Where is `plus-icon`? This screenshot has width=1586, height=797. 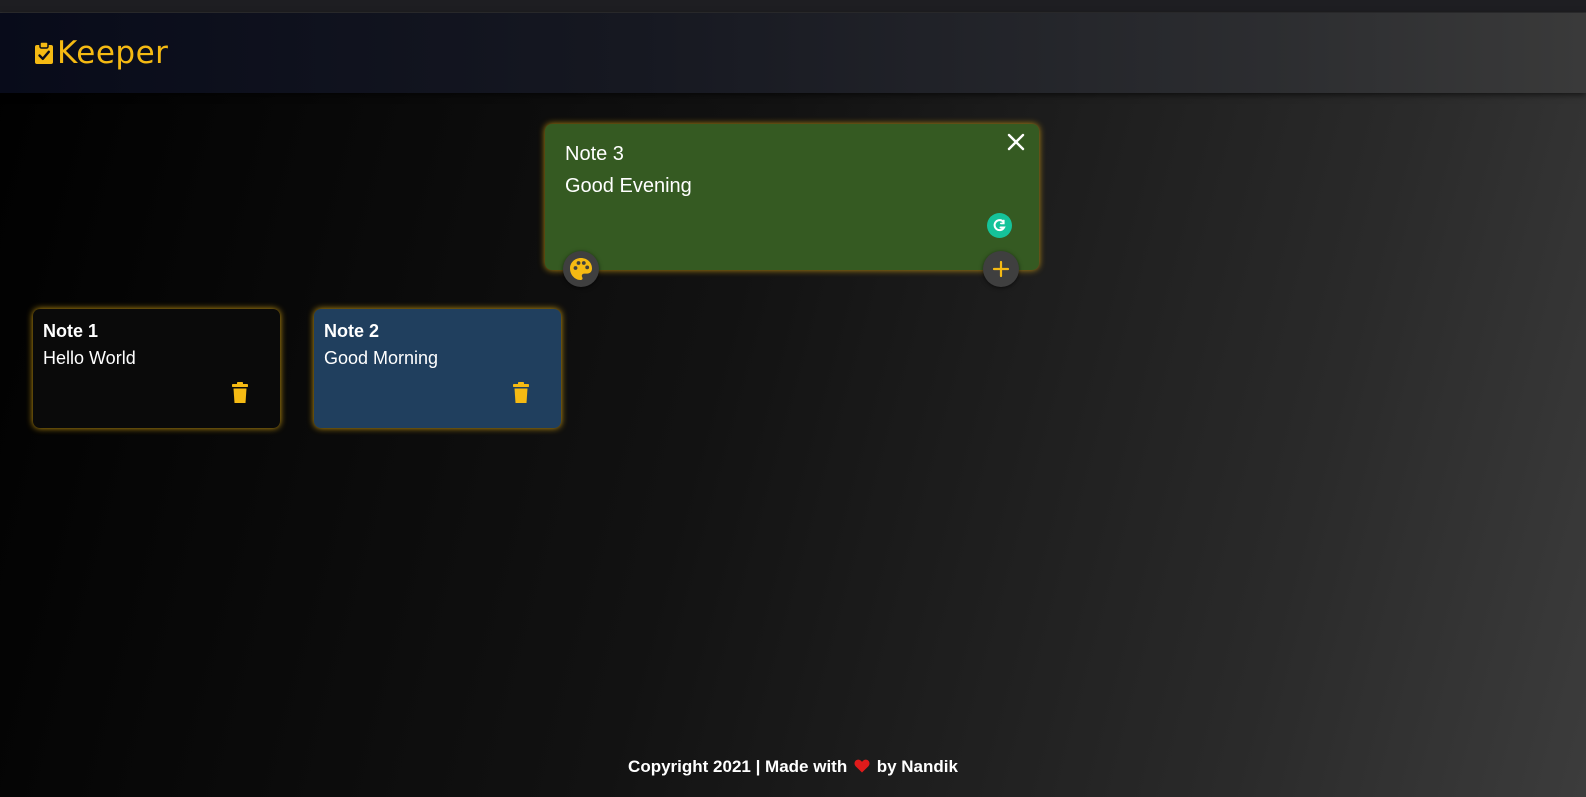 plus-icon is located at coordinates (1001, 269).